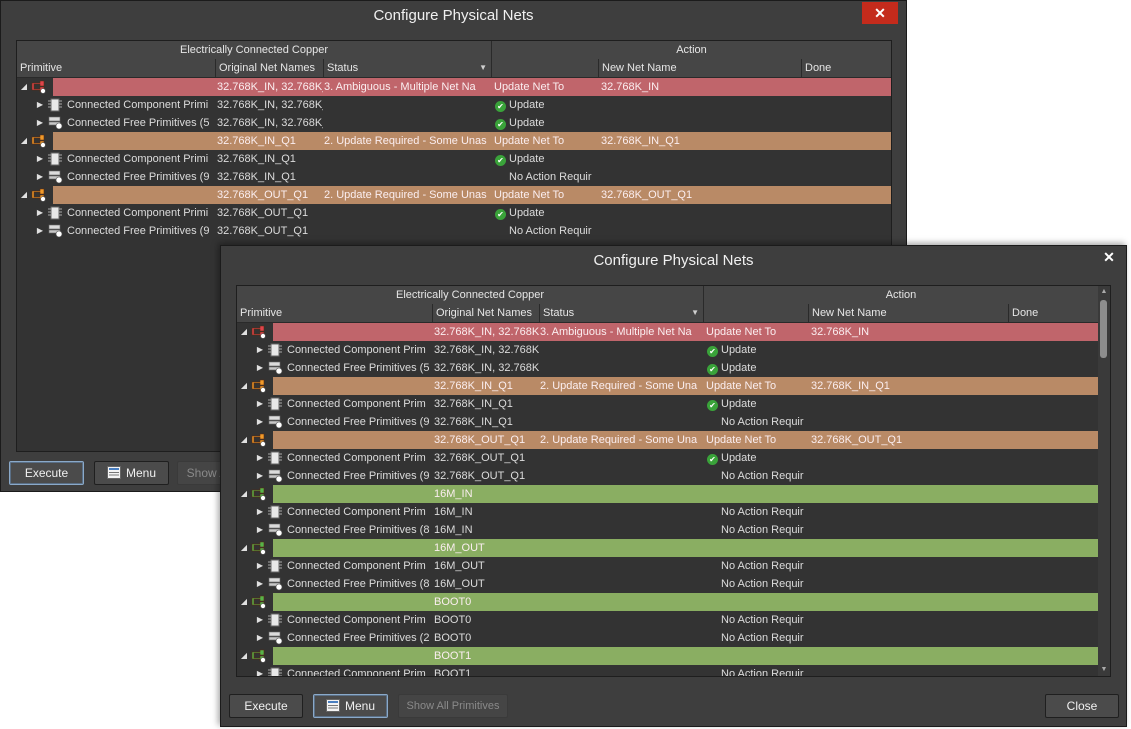 Image resolution: width=1131 pixels, height=729 pixels. What do you see at coordinates (1104, 670) in the screenshot?
I see `scroll-down-icon: ▼` at bounding box center [1104, 670].